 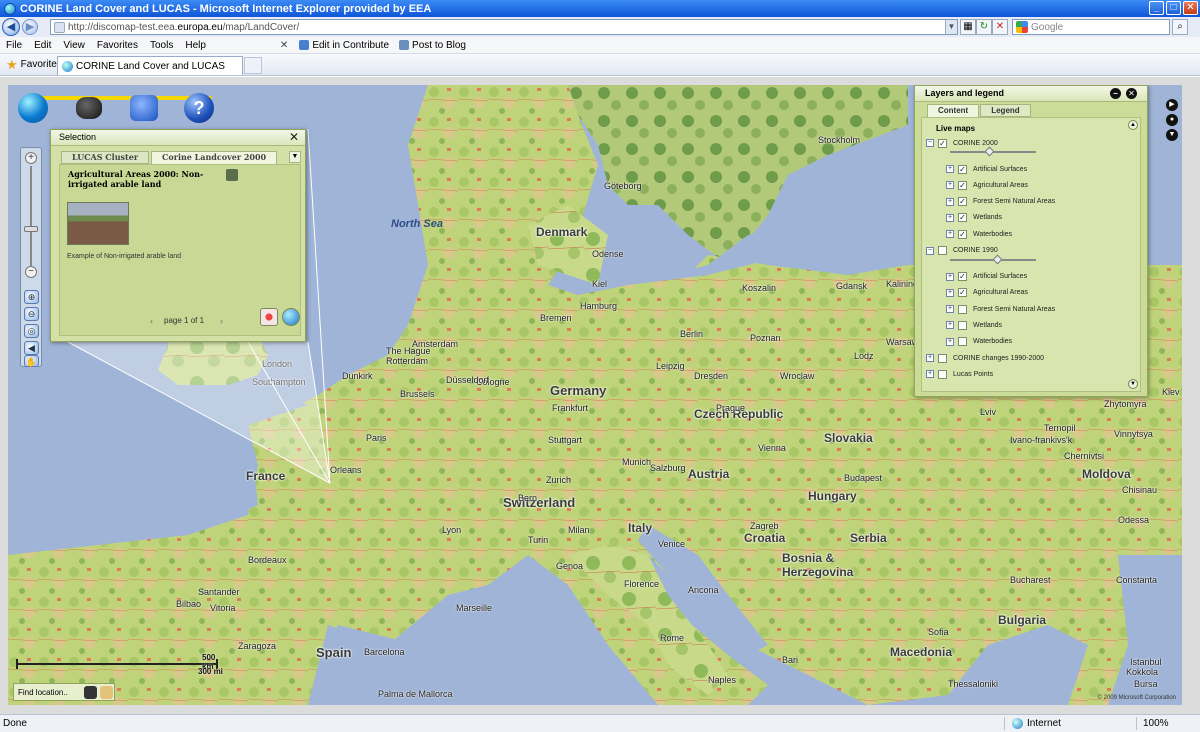 What do you see at coordinates (31, 158) in the screenshot?
I see `zoom-in-button: +` at bounding box center [31, 158].